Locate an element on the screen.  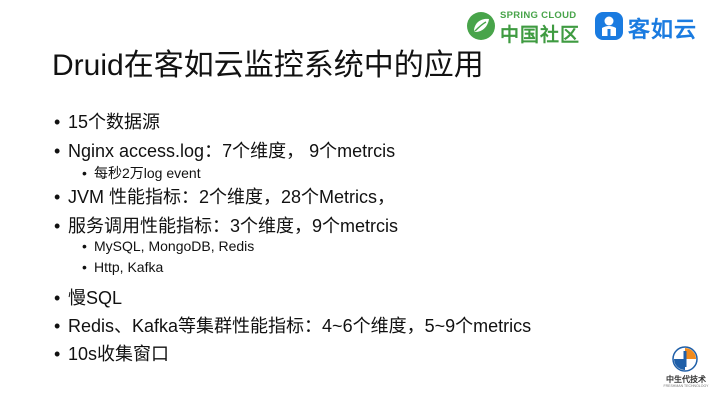
sub-bullet-item: • MySQL, MongoDB, Redis is located at coordinates (168, 246).